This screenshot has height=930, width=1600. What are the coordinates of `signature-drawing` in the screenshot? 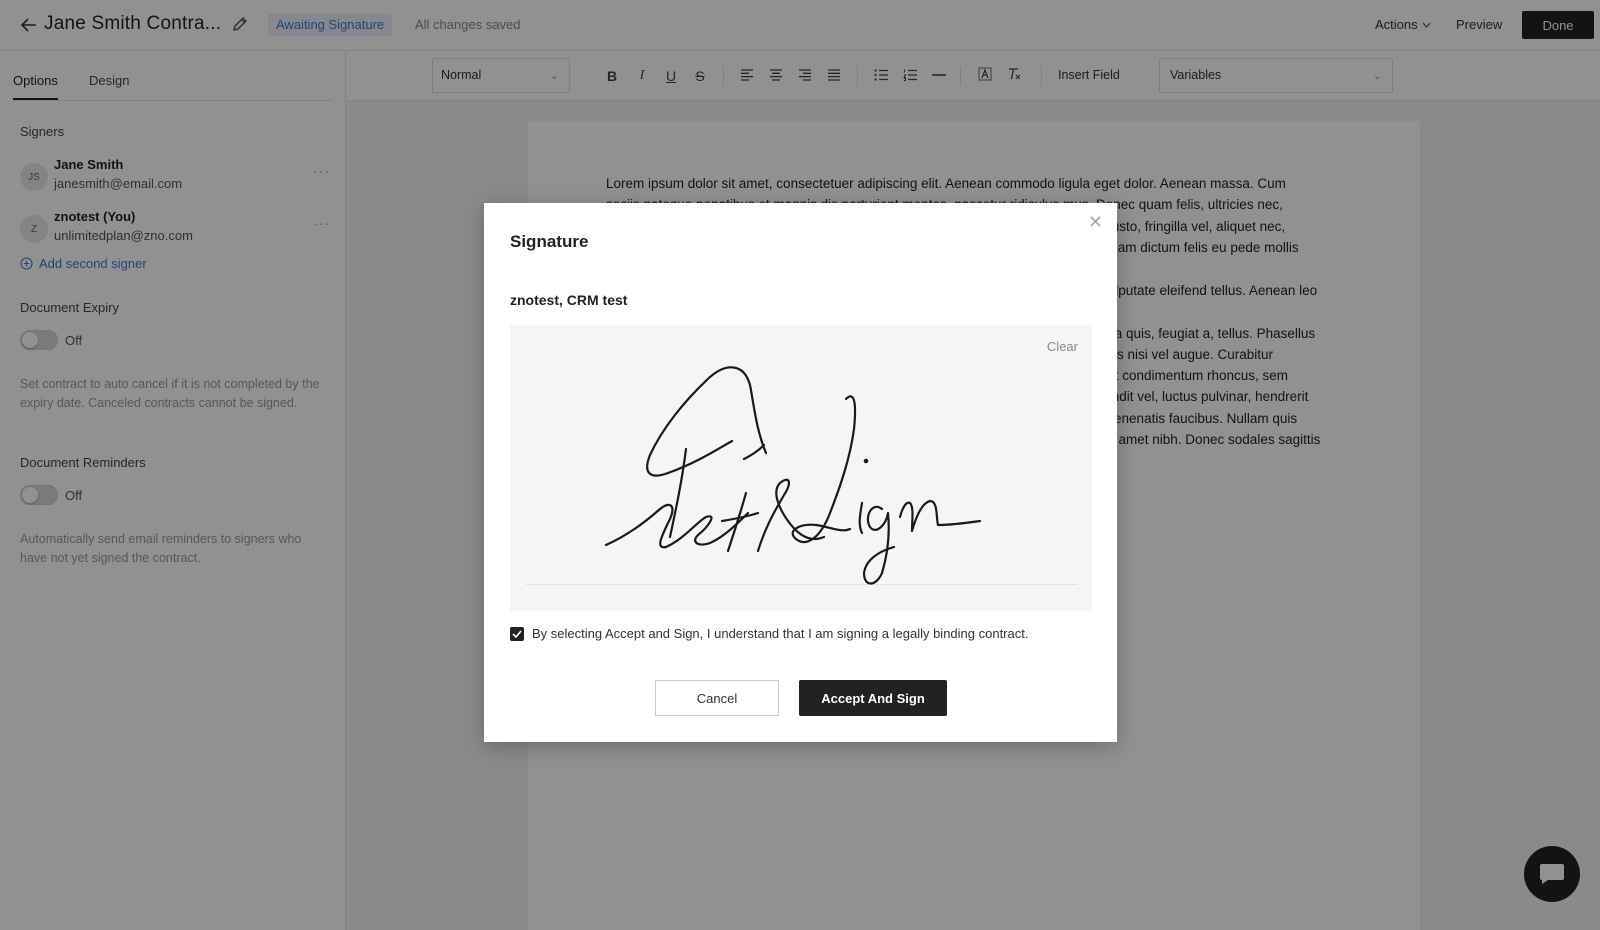 It's located at (793, 475).